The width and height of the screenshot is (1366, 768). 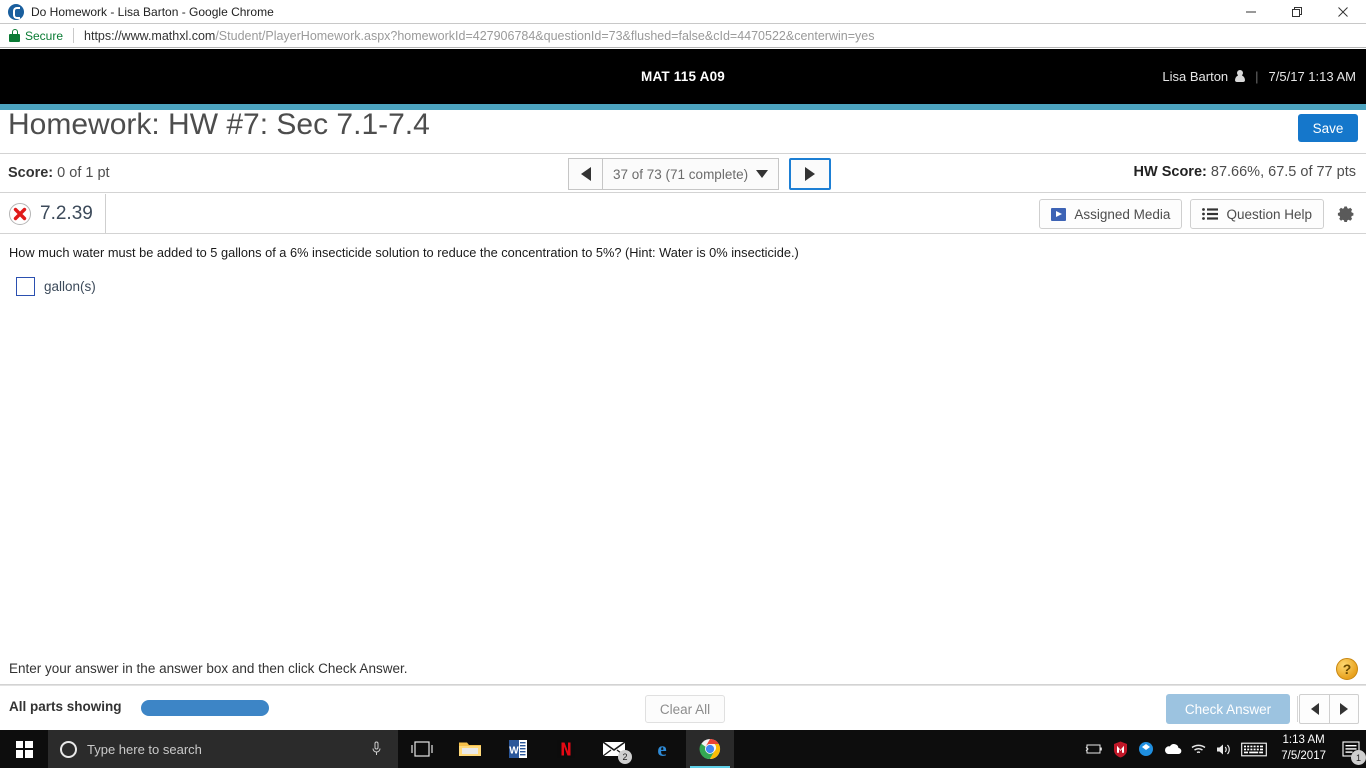 What do you see at coordinates (70, 286) in the screenshot?
I see `answer-unit-label: gallon(s)` at bounding box center [70, 286].